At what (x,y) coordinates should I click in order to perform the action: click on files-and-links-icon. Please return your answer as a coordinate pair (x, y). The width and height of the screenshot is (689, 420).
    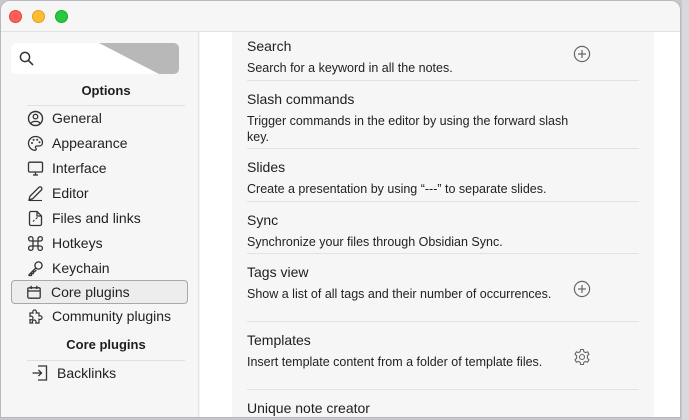
    Looking at the image, I should click on (35, 218).